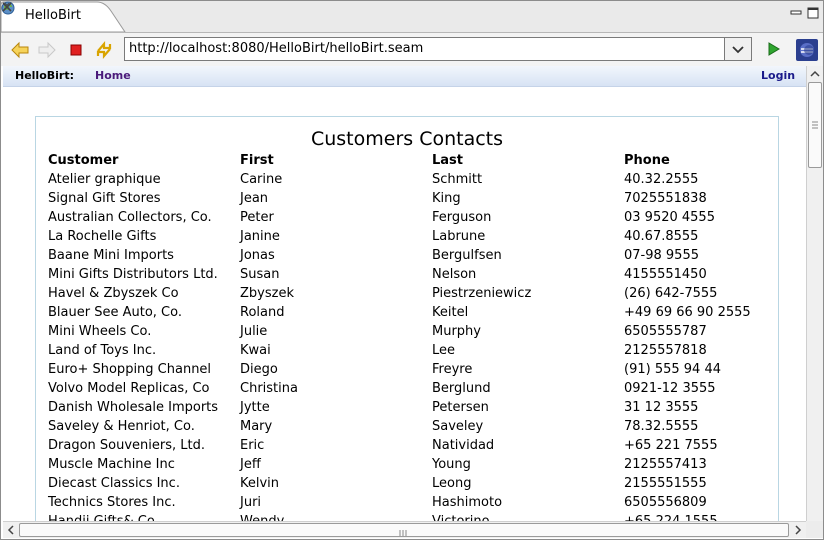 The height and width of the screenshot is (540, 824). What do you see at coordinates (815, 74) in the screenshot?
I see `scroll-up-icon` at bounding box center [815, 74].